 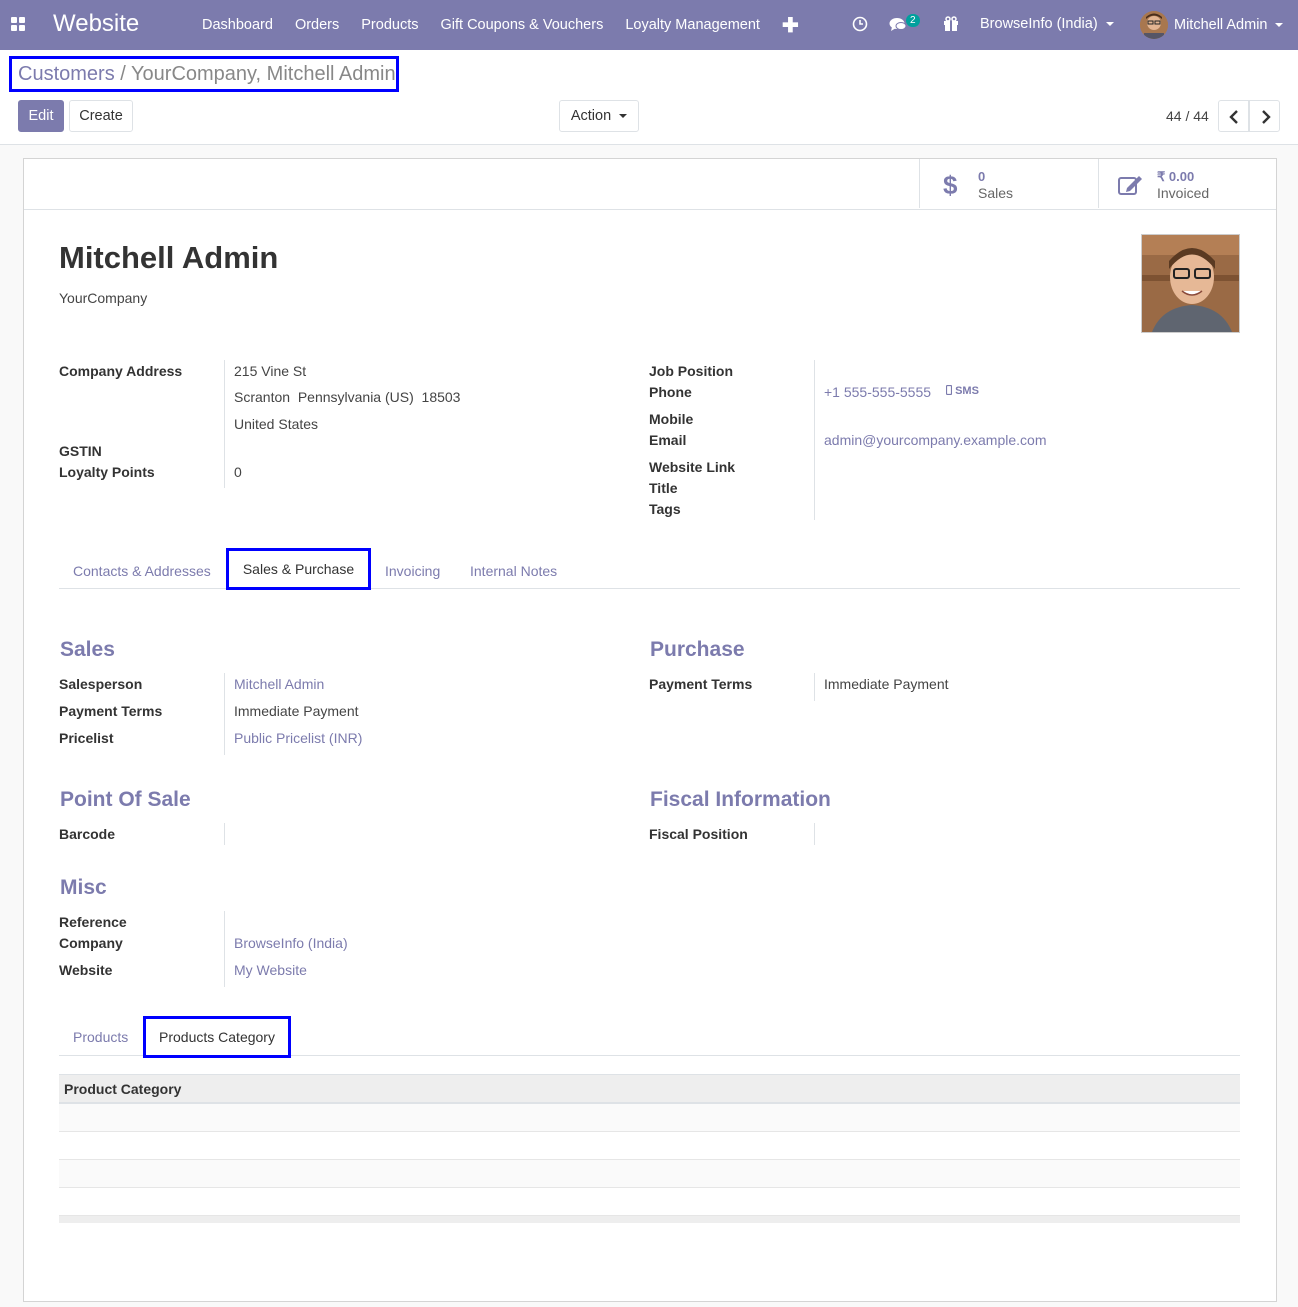 What do you see at coordinates (96, 23) in the screenshot?
I see `app-title: Website` at bounding box center [96, 23].